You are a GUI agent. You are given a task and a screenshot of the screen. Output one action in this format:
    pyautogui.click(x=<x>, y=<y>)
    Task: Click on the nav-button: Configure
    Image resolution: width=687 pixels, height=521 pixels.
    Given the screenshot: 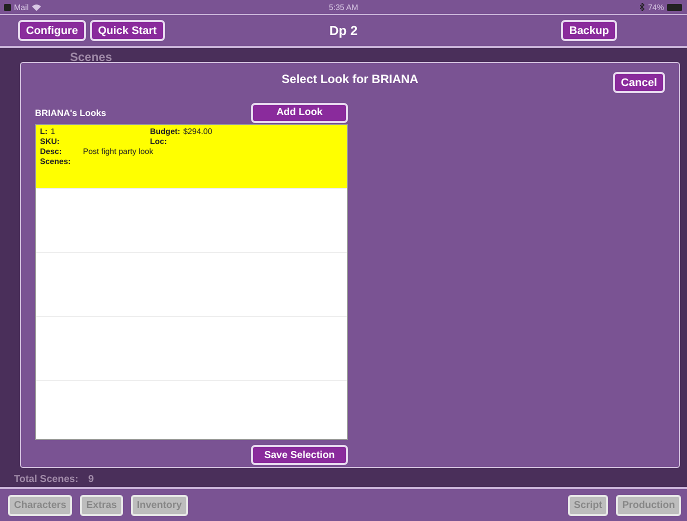 What is the action you would take?
    pyautogui.click(x=52, y=30)
    